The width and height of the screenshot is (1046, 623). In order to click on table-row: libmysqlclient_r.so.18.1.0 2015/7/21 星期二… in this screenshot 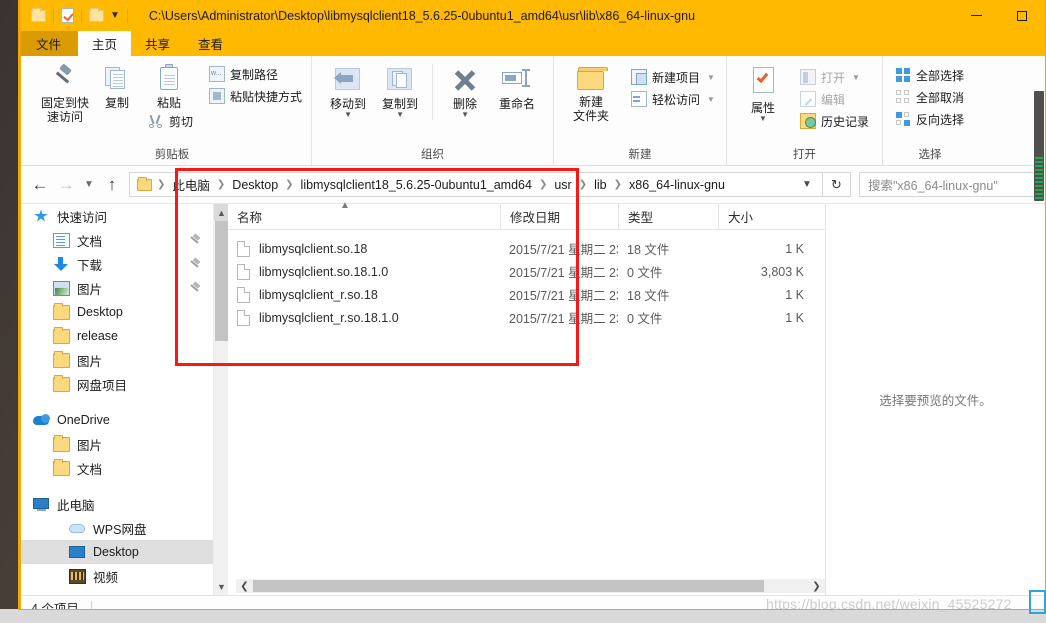, I will do `click(526, 317)`.